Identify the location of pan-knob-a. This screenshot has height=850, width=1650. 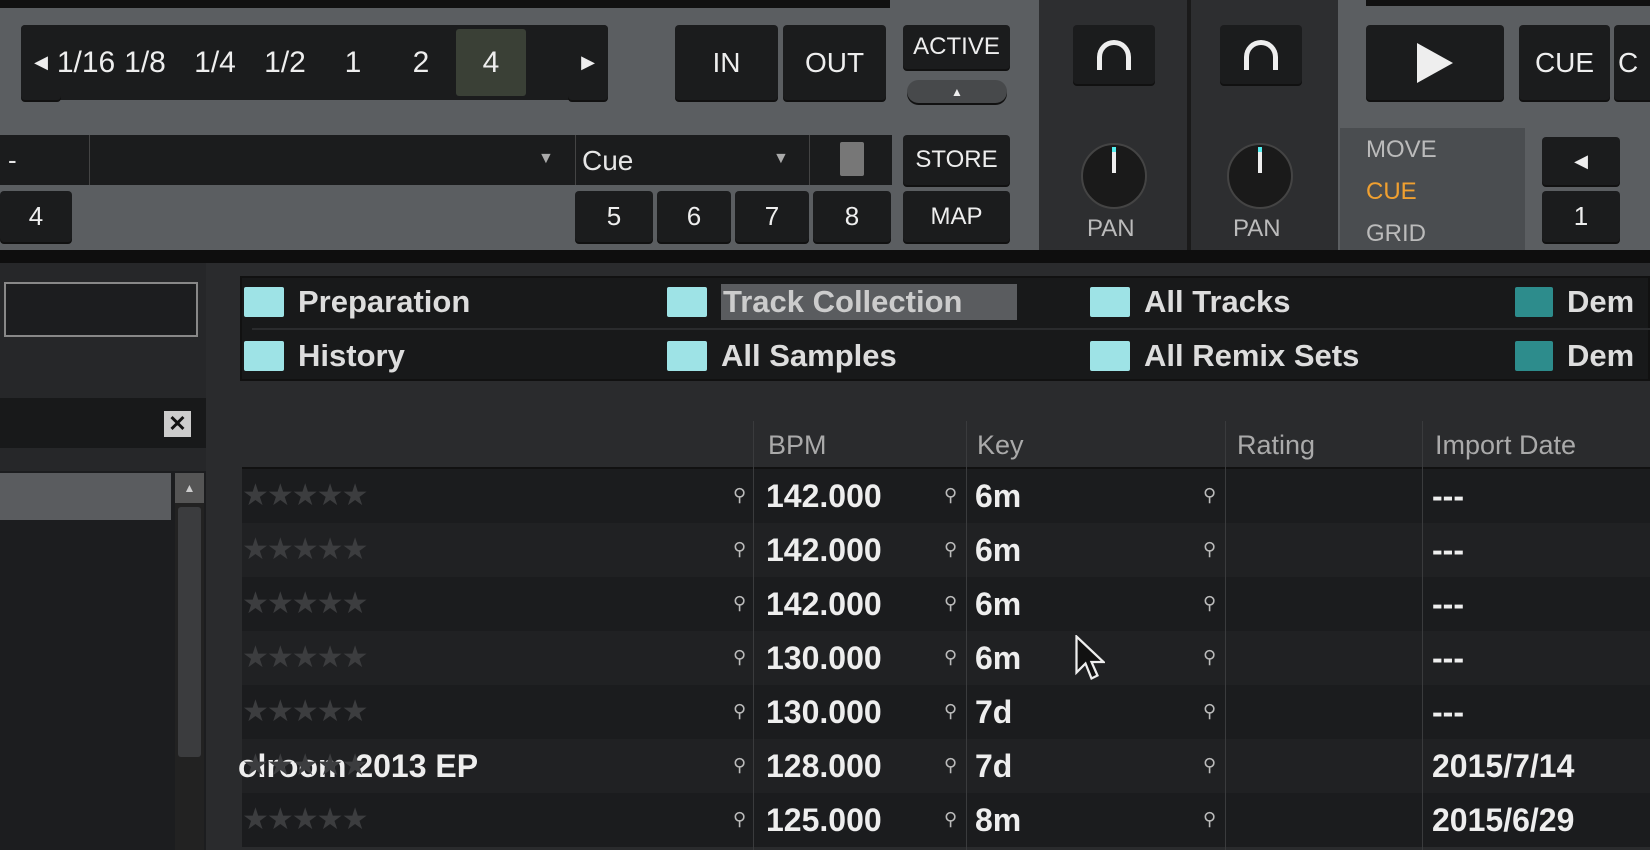
(1114, 176).